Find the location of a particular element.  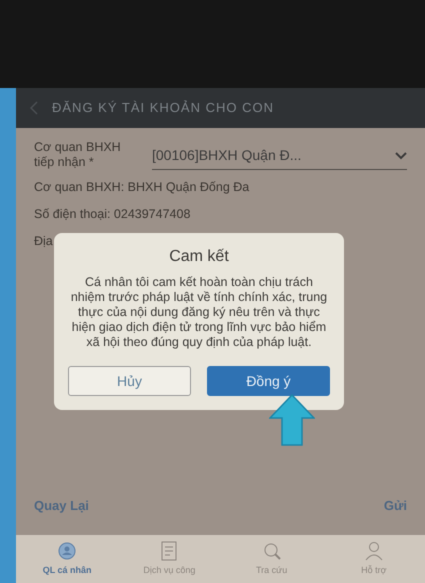

info-line: Cơ quan BHXH: BHXH Quận Đống Đa is located at coordinates (142, 187).